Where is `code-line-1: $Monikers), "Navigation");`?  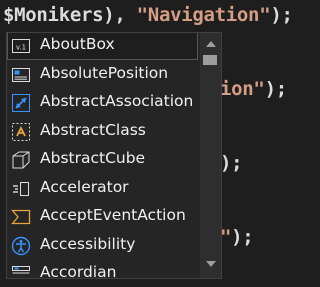 code-line-1: $Monikers), "Navigation"); is located at coordinates (148, 15).